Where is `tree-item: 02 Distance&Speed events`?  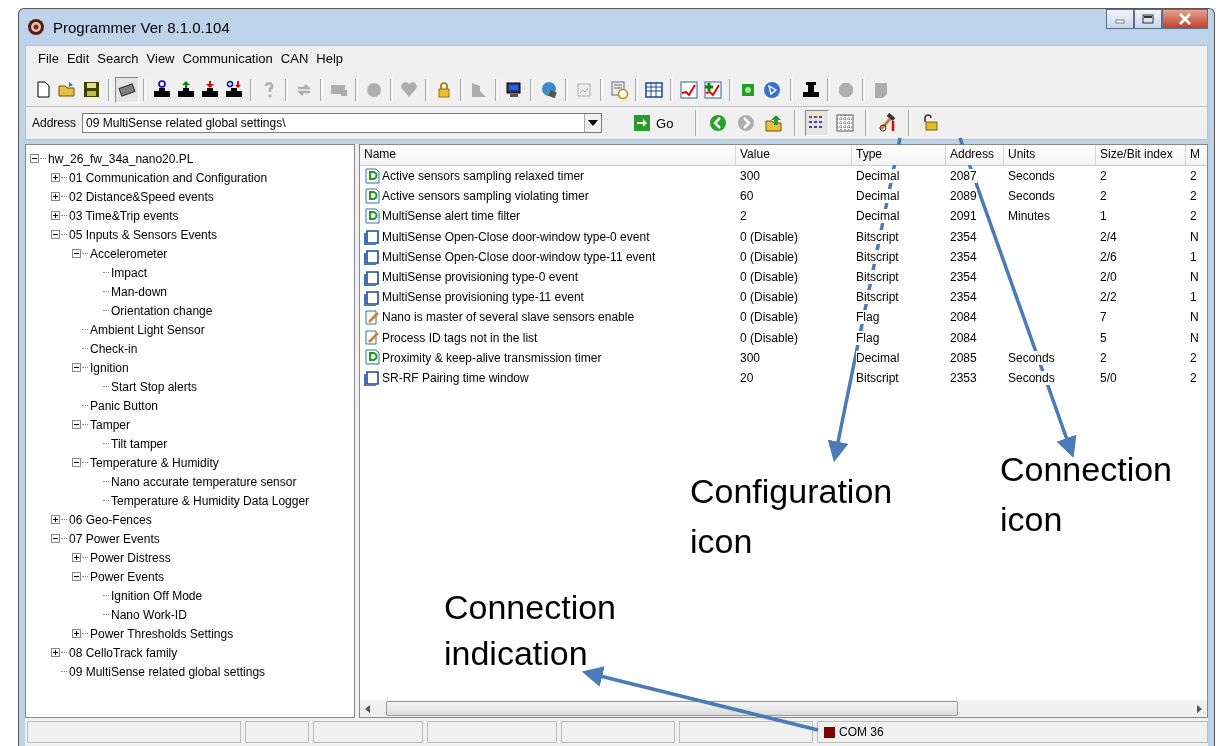 tree-item: 02 Distance&Speed events is located at coordinates (141, 196).